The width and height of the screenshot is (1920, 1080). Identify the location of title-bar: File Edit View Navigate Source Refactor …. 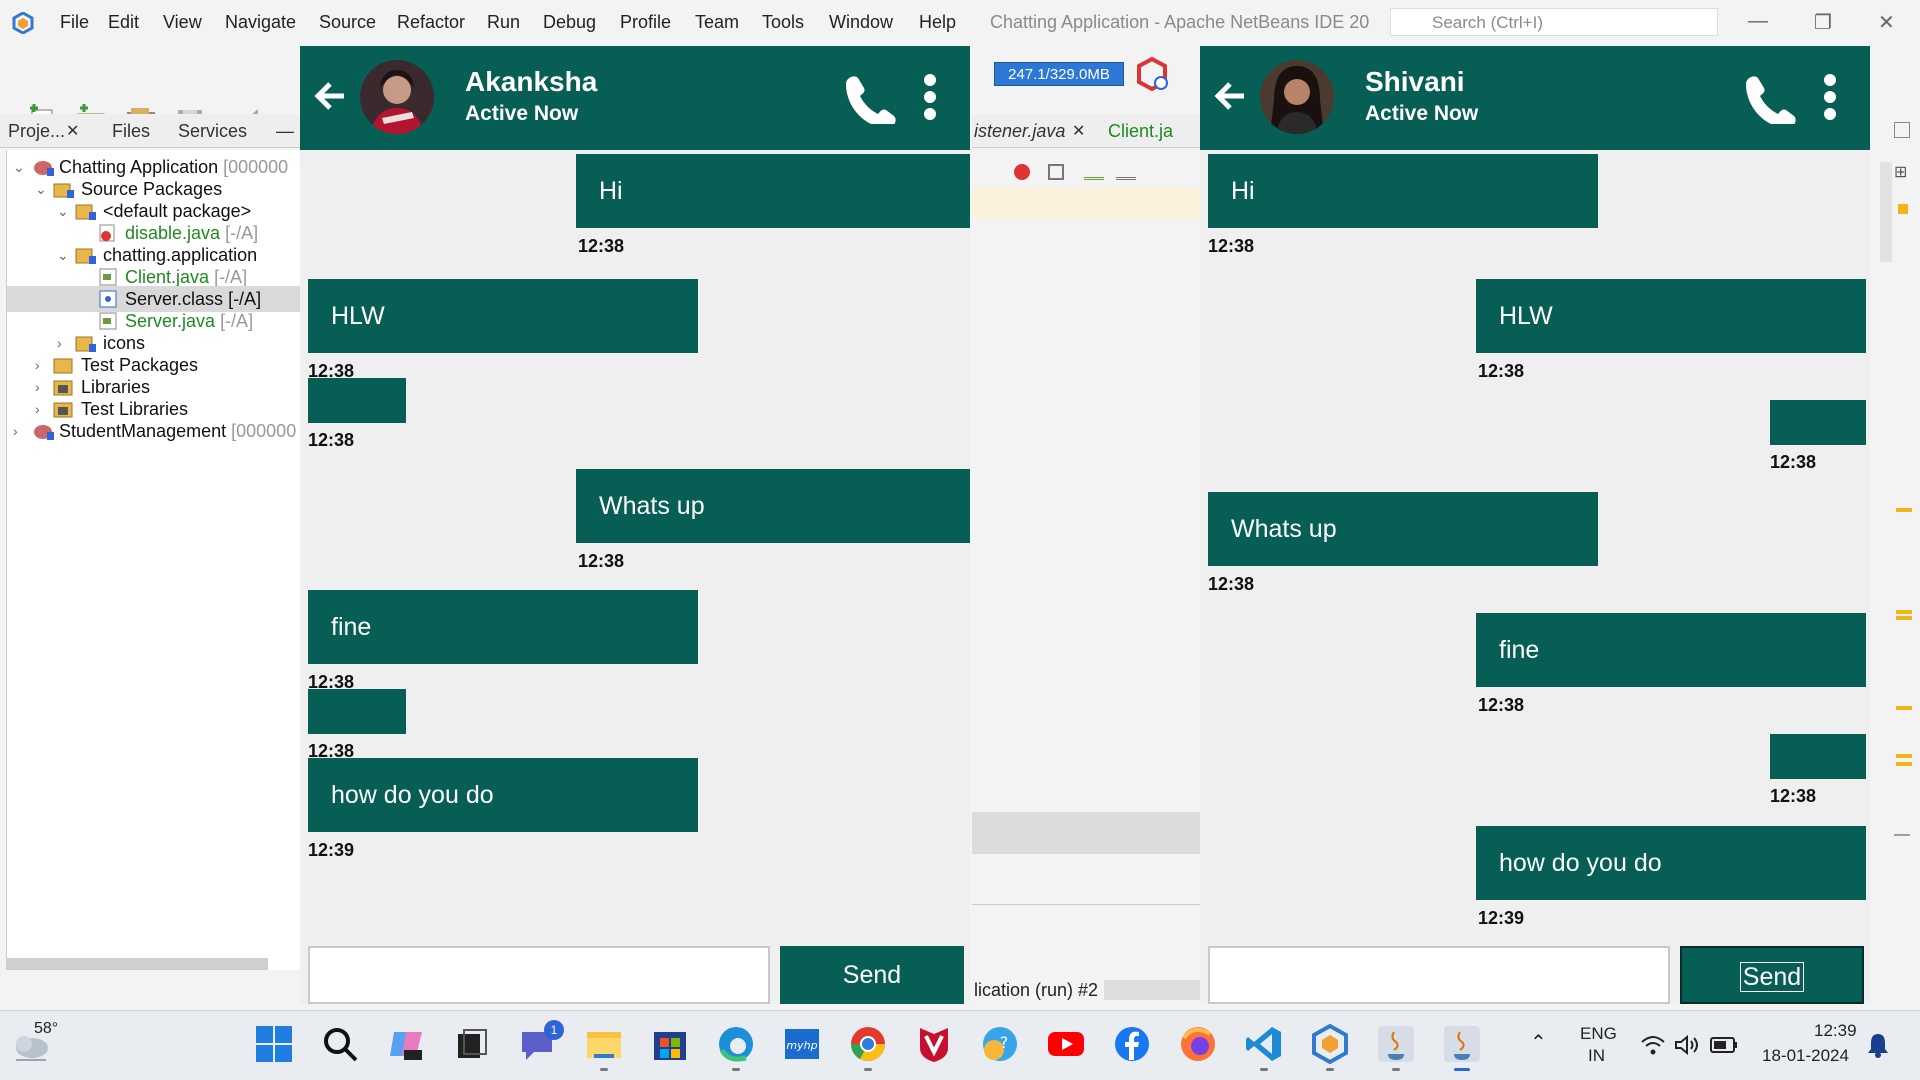
(960, 22).